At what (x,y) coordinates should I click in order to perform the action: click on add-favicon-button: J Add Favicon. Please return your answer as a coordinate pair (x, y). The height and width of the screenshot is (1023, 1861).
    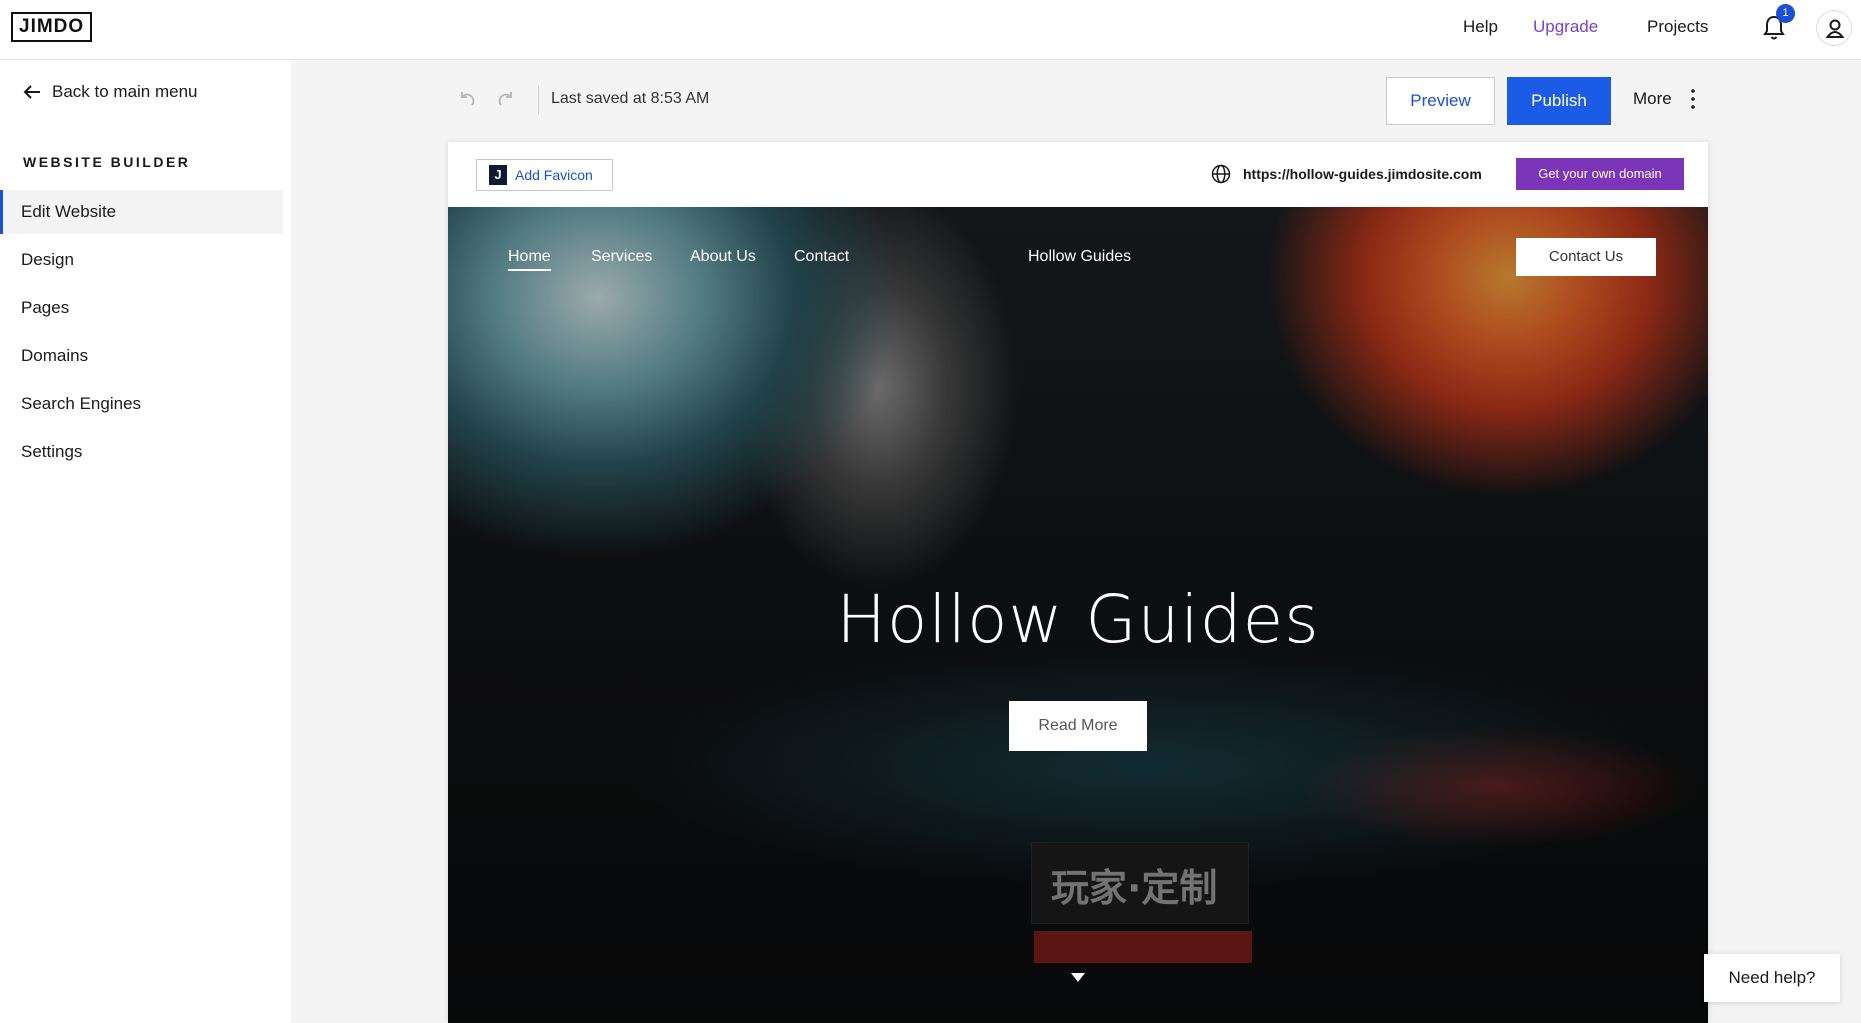
    Looking at the image, I should click on (544, 175).